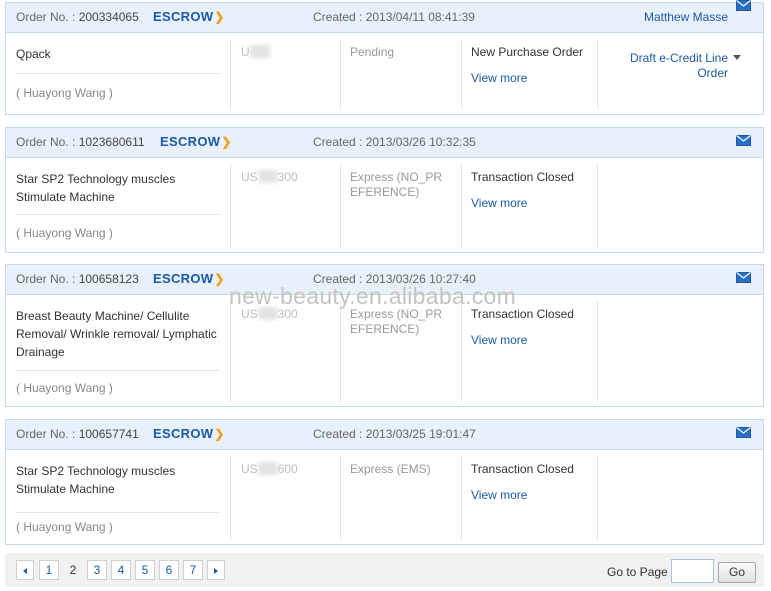  What do you see at coordinates (287, 469) in the screenshot?
I see `amount-suffix: 600` at bounding box center [287, 469].